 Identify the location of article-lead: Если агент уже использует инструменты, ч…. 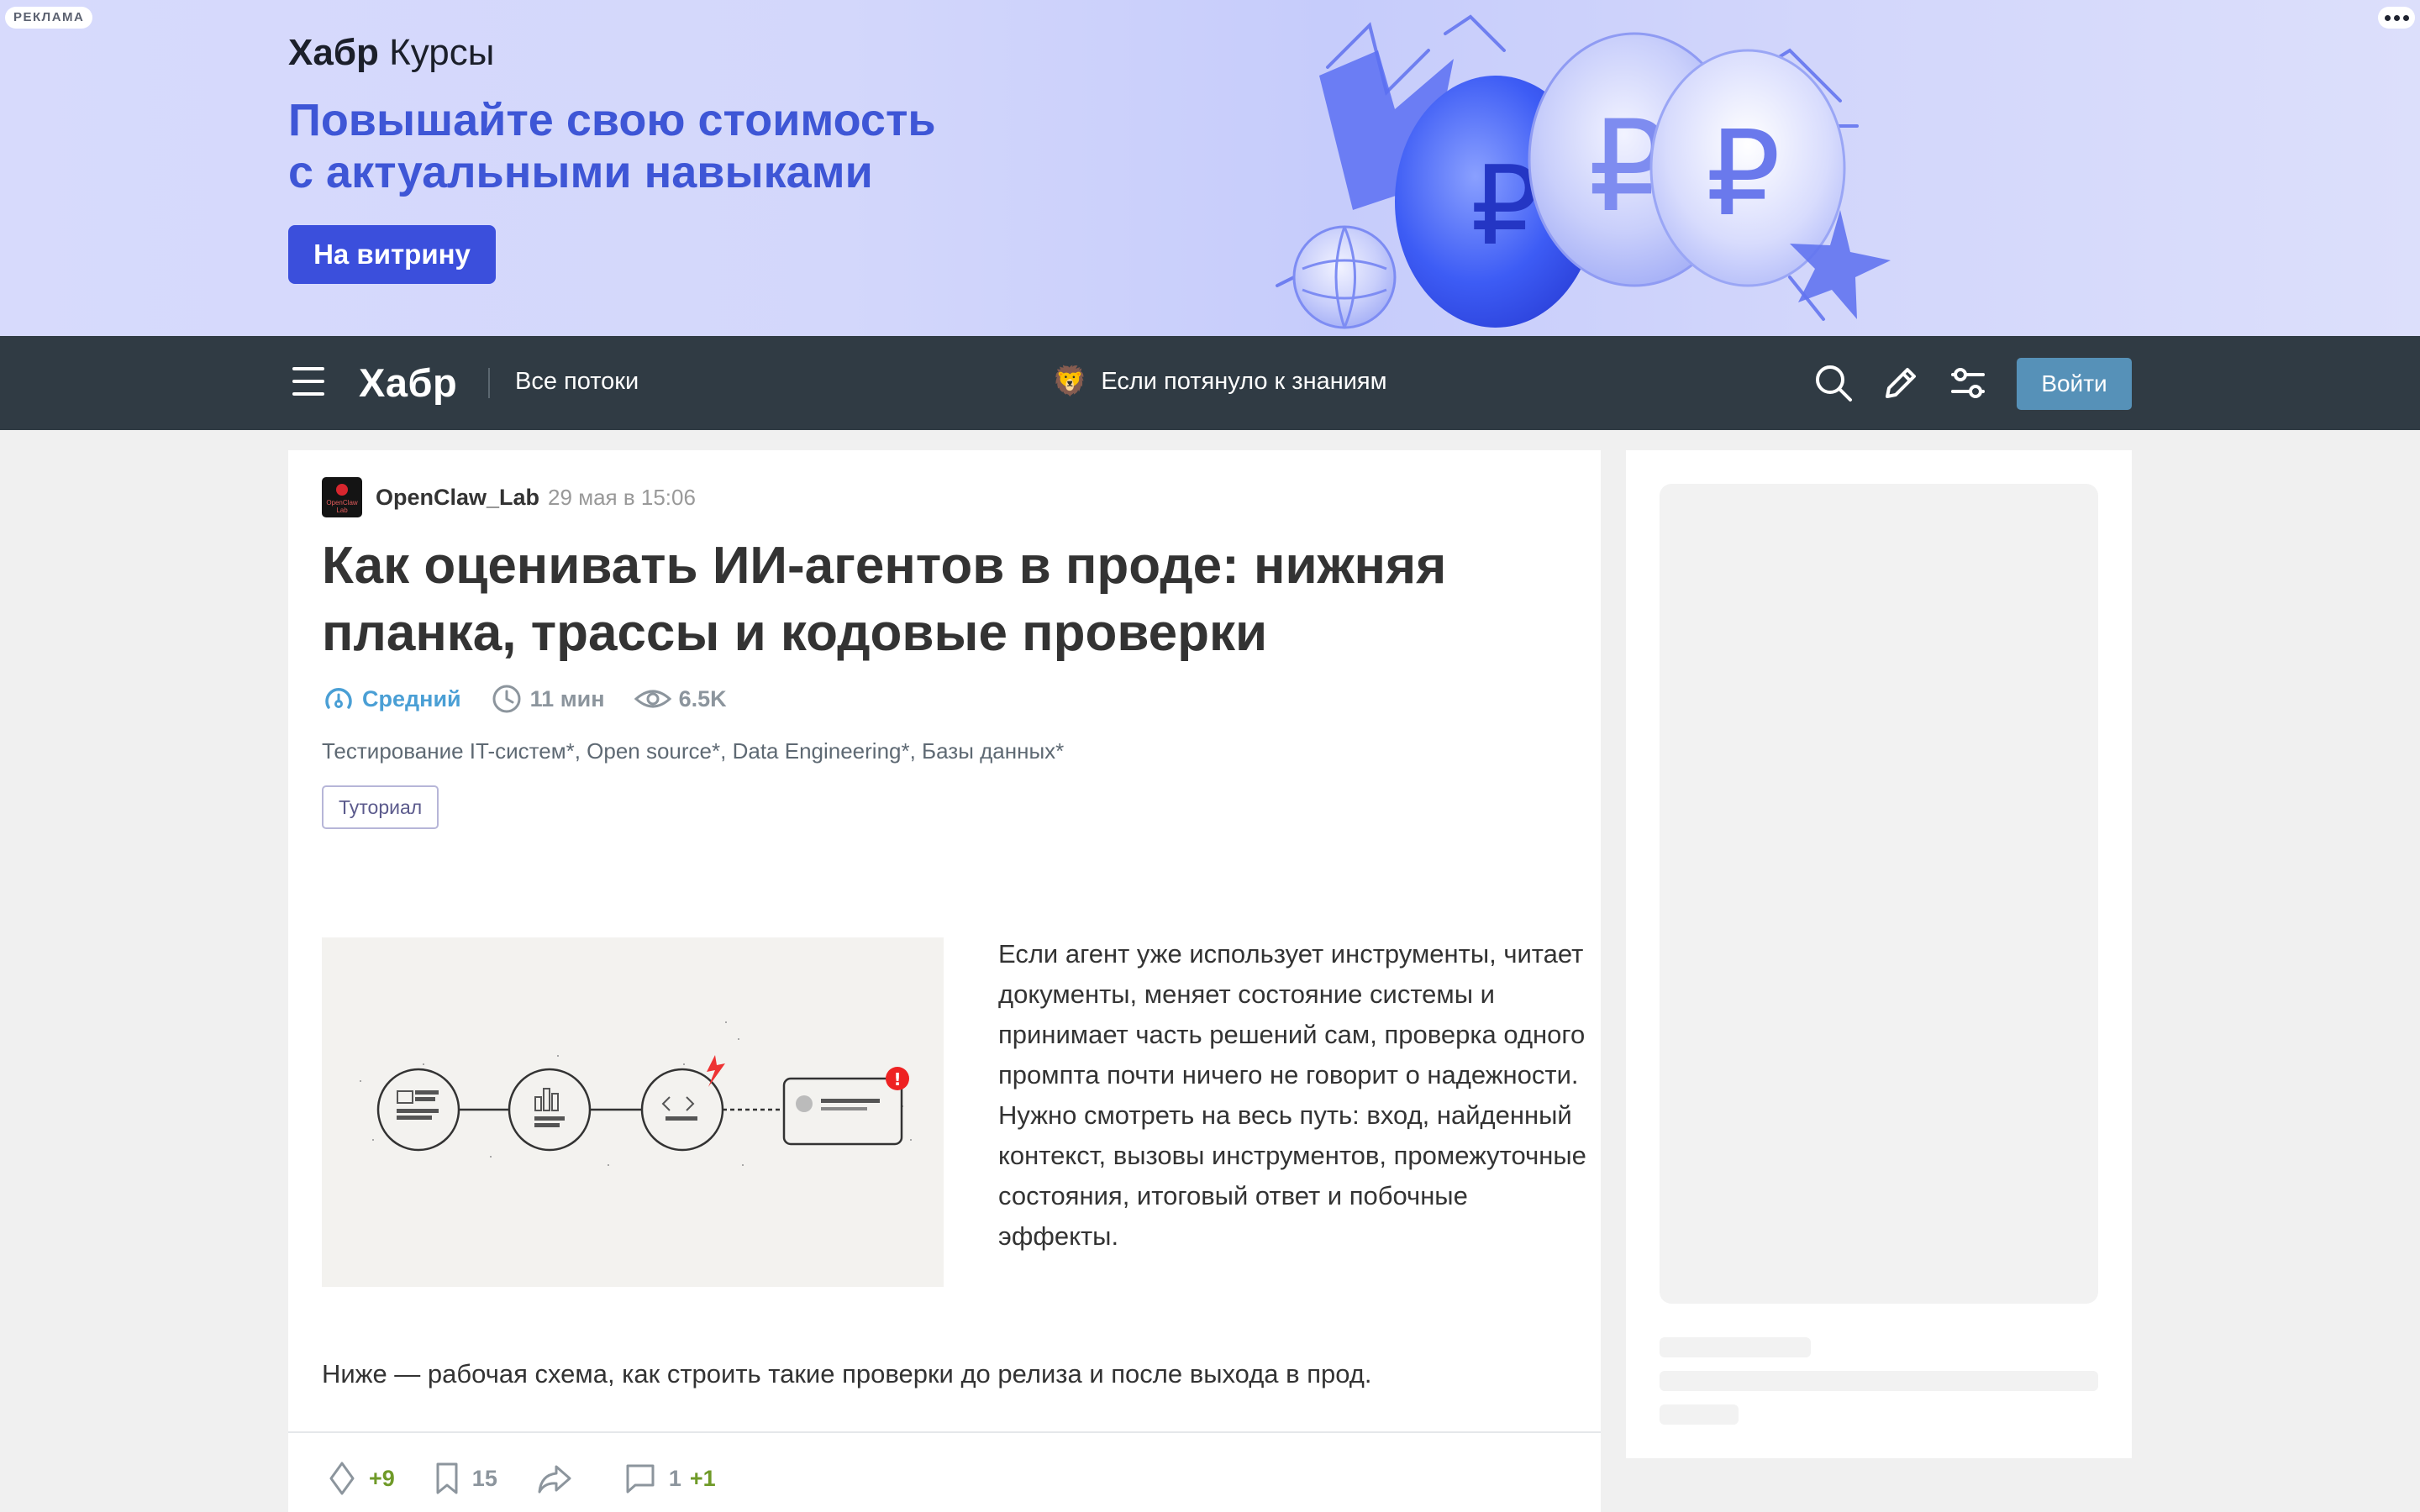
(1292, 1095).